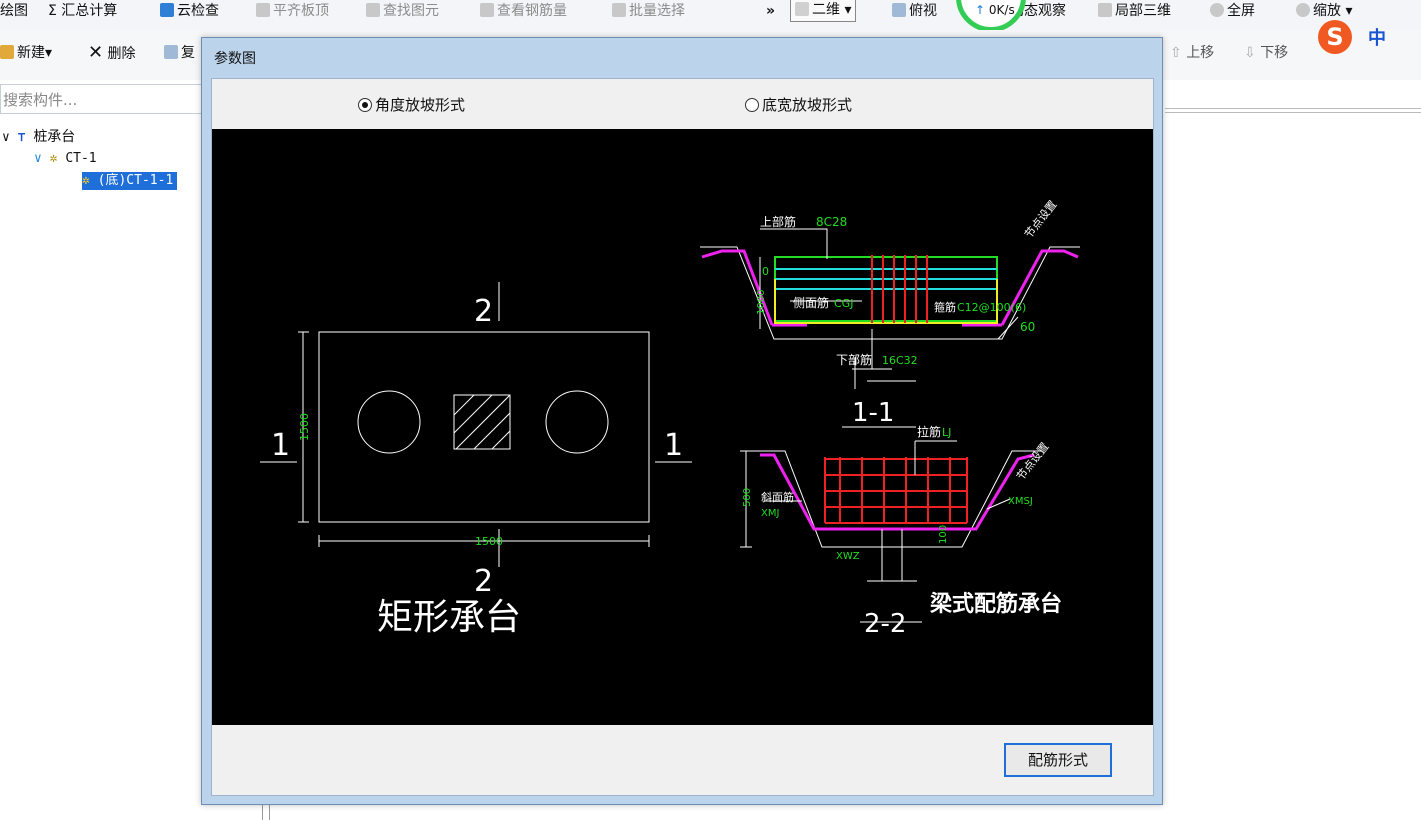 Image resolution: width=1421 pixels, height=820 pixels. I want to click on move-down-label: 下移, so click(1274, 53).